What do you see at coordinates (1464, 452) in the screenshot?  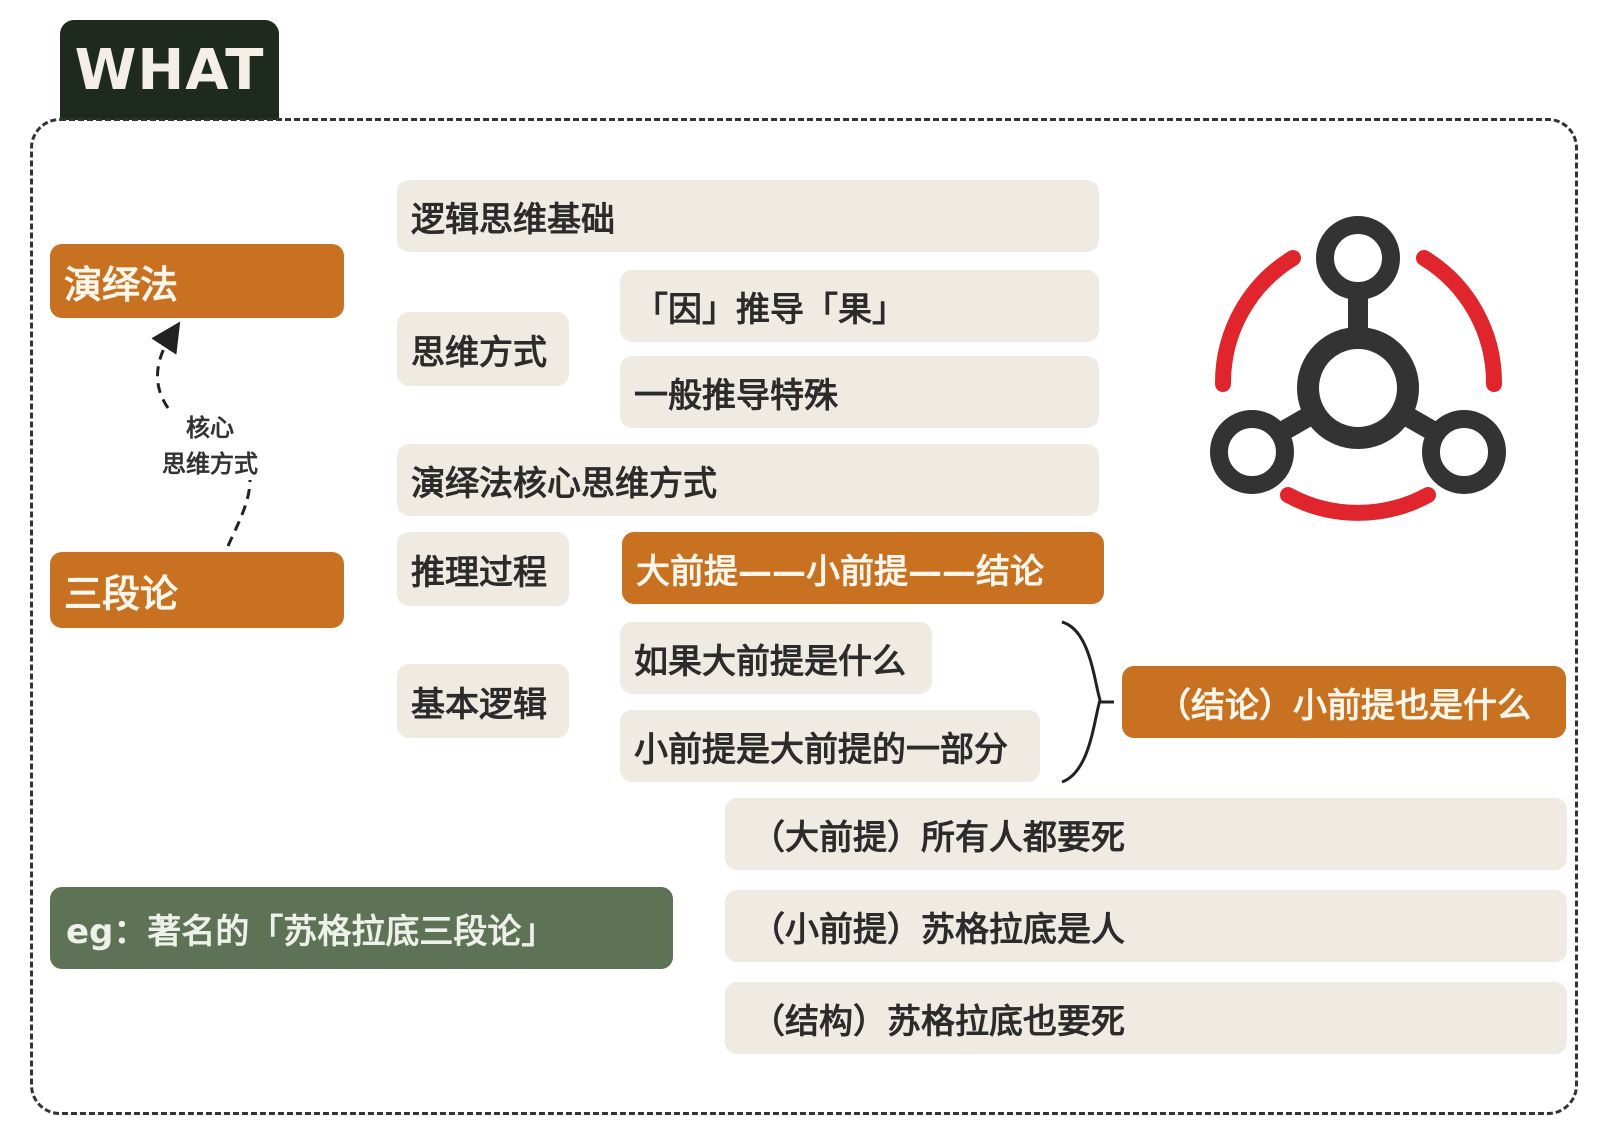 I see `right-node` at bounding box center [1464, 452].